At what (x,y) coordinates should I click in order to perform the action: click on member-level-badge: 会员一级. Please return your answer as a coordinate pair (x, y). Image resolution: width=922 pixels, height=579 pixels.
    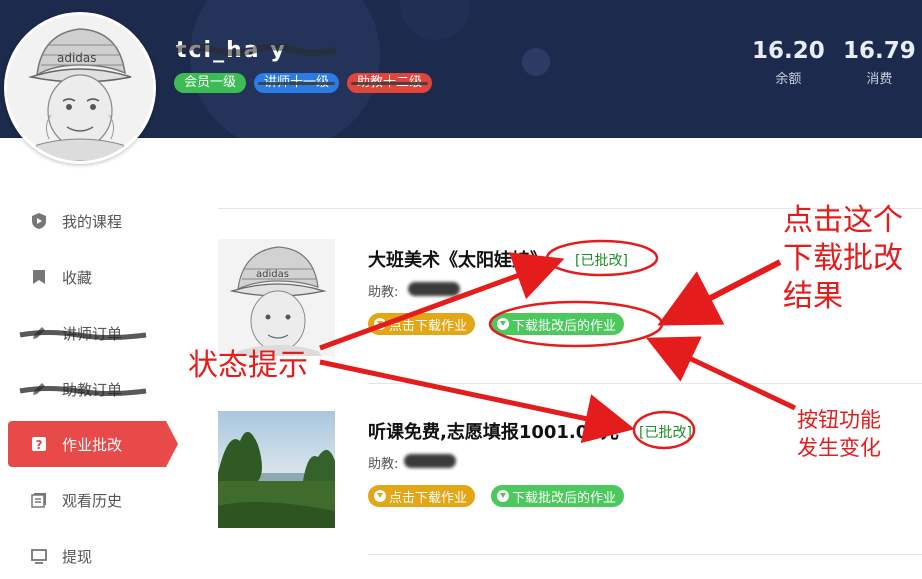
    Looking at the image, I should click on (210, 83).